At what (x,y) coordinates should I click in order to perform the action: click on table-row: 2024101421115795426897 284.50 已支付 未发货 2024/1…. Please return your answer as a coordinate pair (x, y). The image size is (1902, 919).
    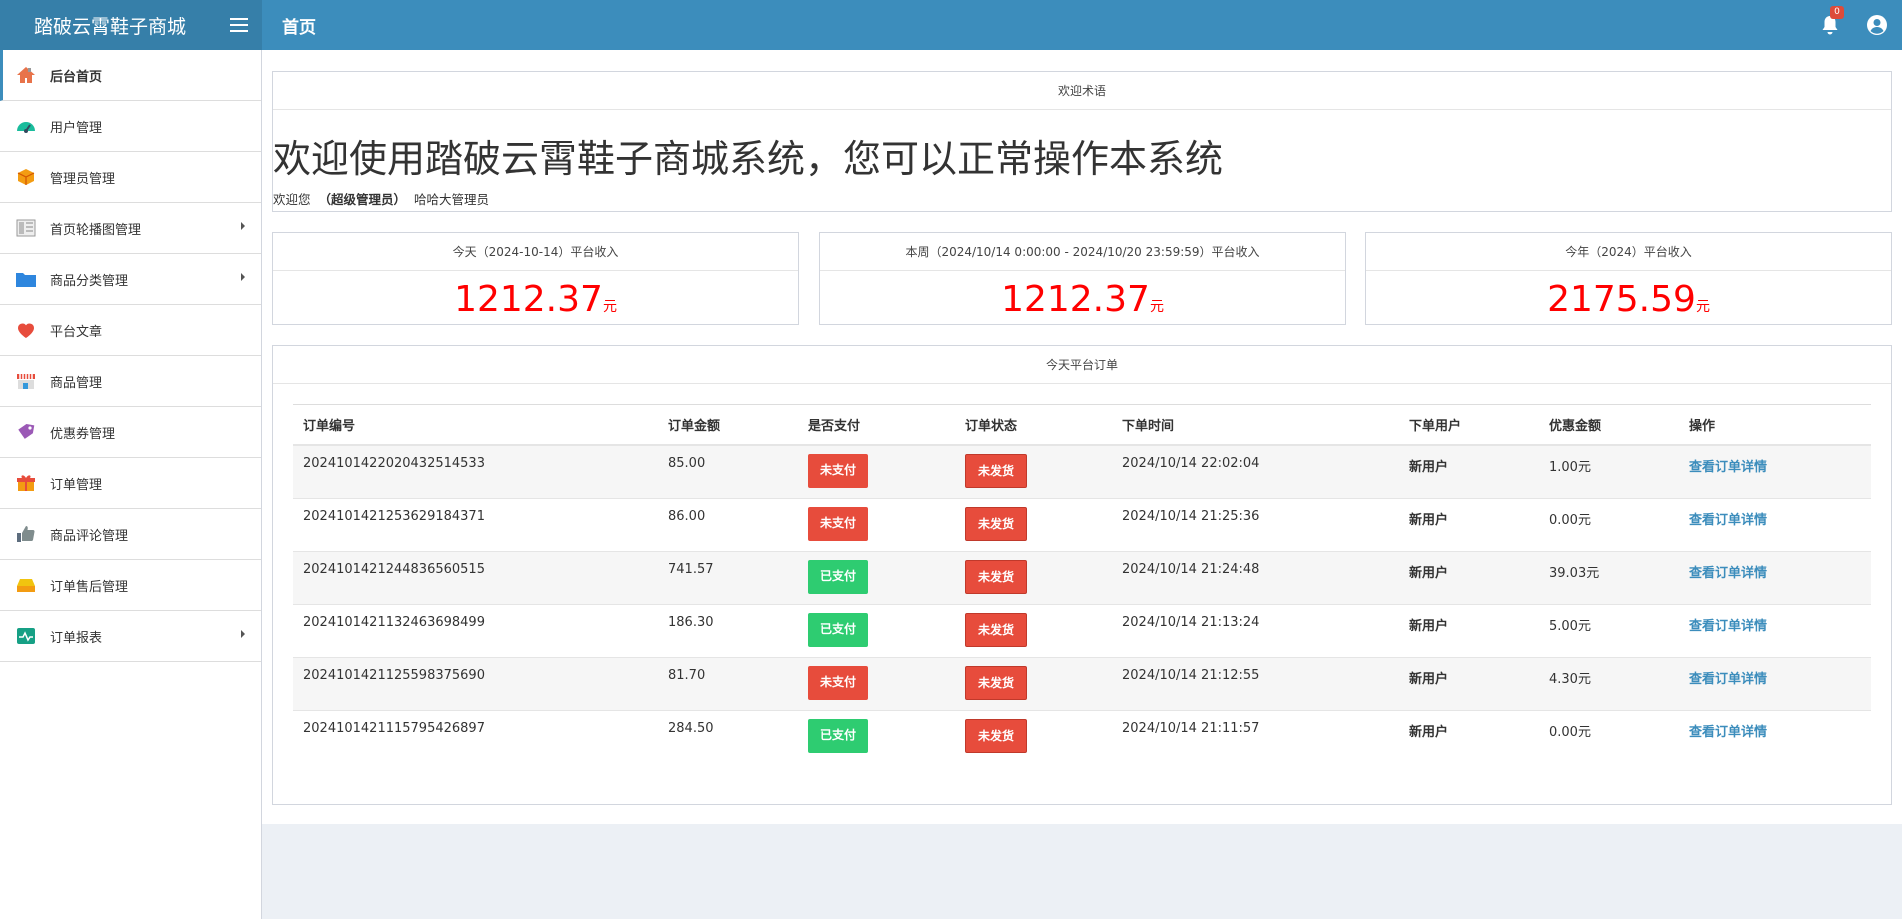
    Looking at the image, I should click on (1082, 736).